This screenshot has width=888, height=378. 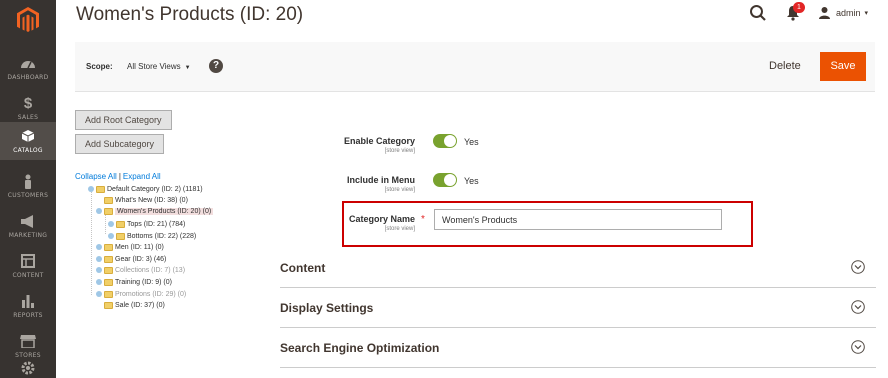 What do you see at coordinates (28, 195) in the screenshot?
I see `nav-customers-label: Customers` at bounding box center [28, 195].